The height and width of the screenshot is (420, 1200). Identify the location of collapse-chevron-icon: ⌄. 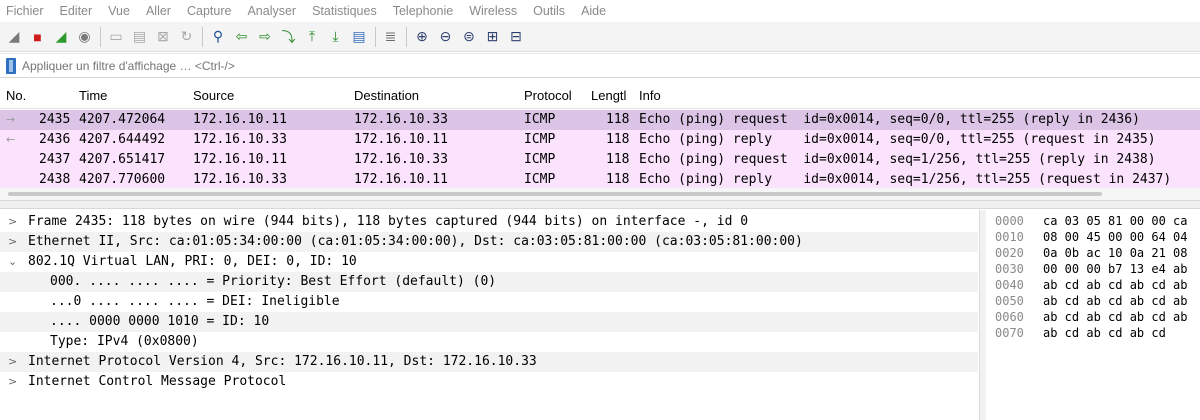
(12, 262).